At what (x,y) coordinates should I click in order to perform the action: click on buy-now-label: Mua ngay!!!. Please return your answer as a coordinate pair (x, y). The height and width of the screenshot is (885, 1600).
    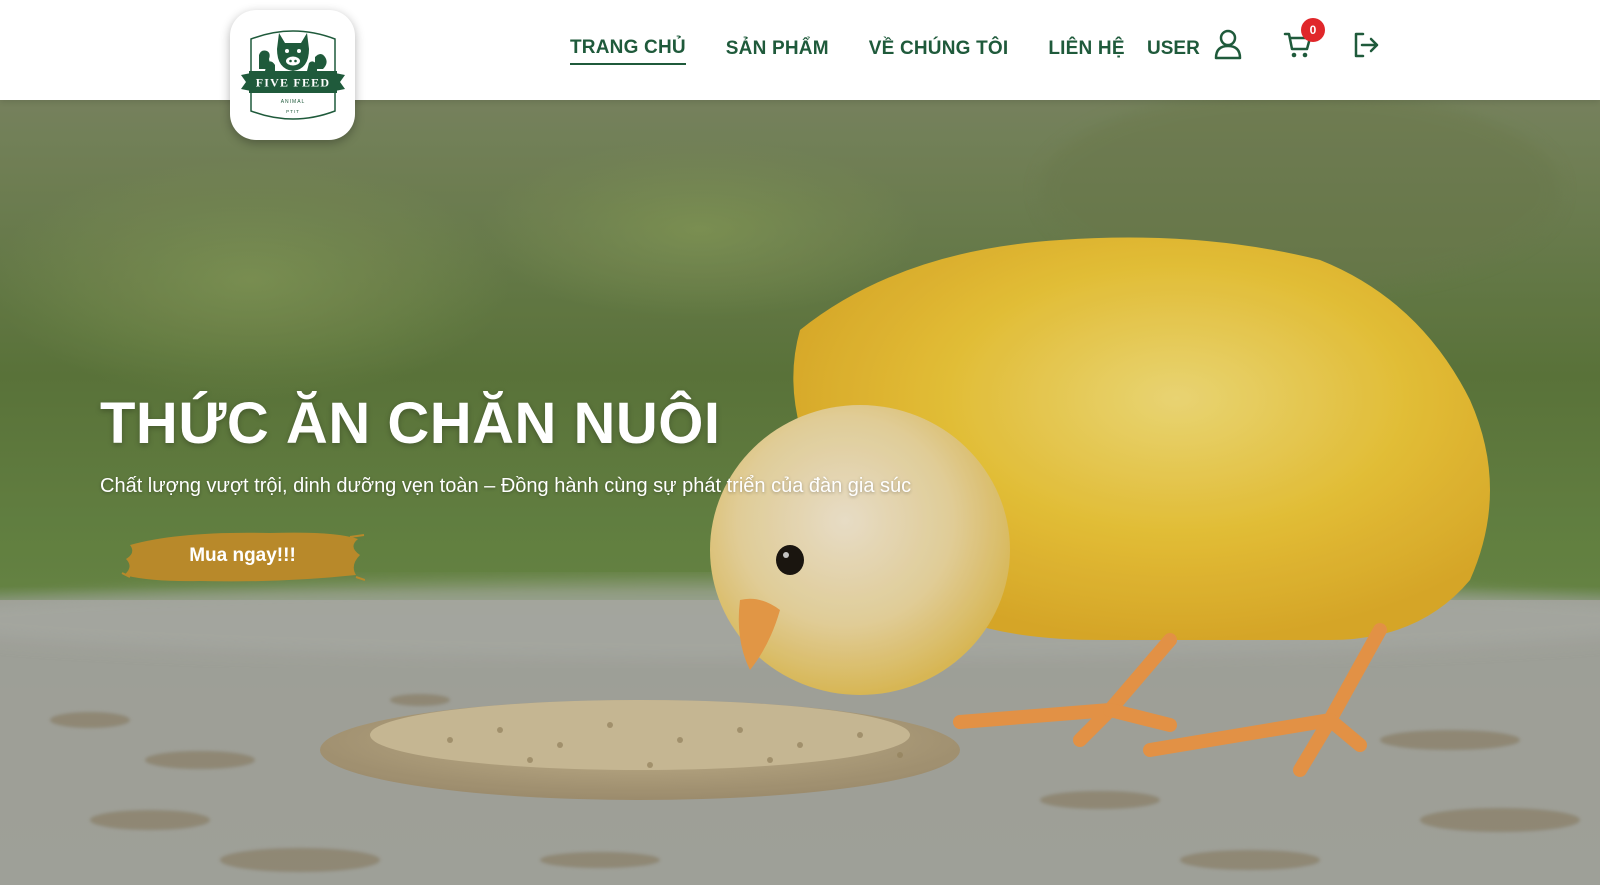
    Looking at the image, I should click on (242, 555).